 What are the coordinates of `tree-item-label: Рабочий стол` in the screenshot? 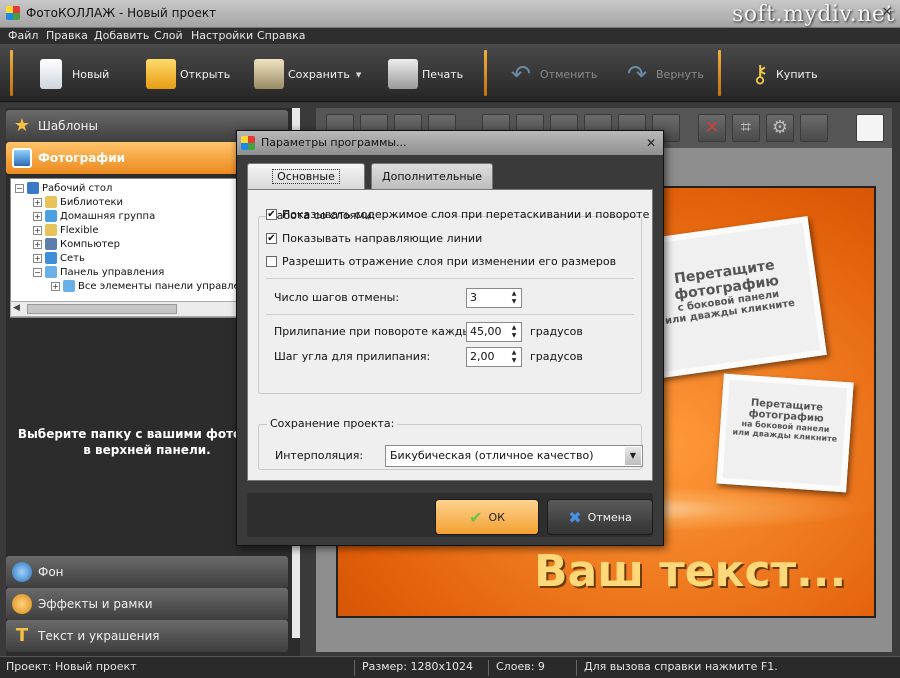 It's located at (77, 188).